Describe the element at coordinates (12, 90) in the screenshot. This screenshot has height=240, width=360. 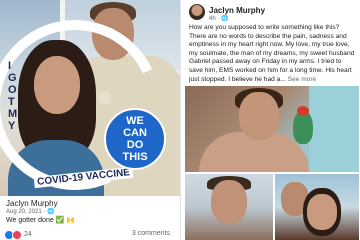
I see `frame-letter: O` at that location.